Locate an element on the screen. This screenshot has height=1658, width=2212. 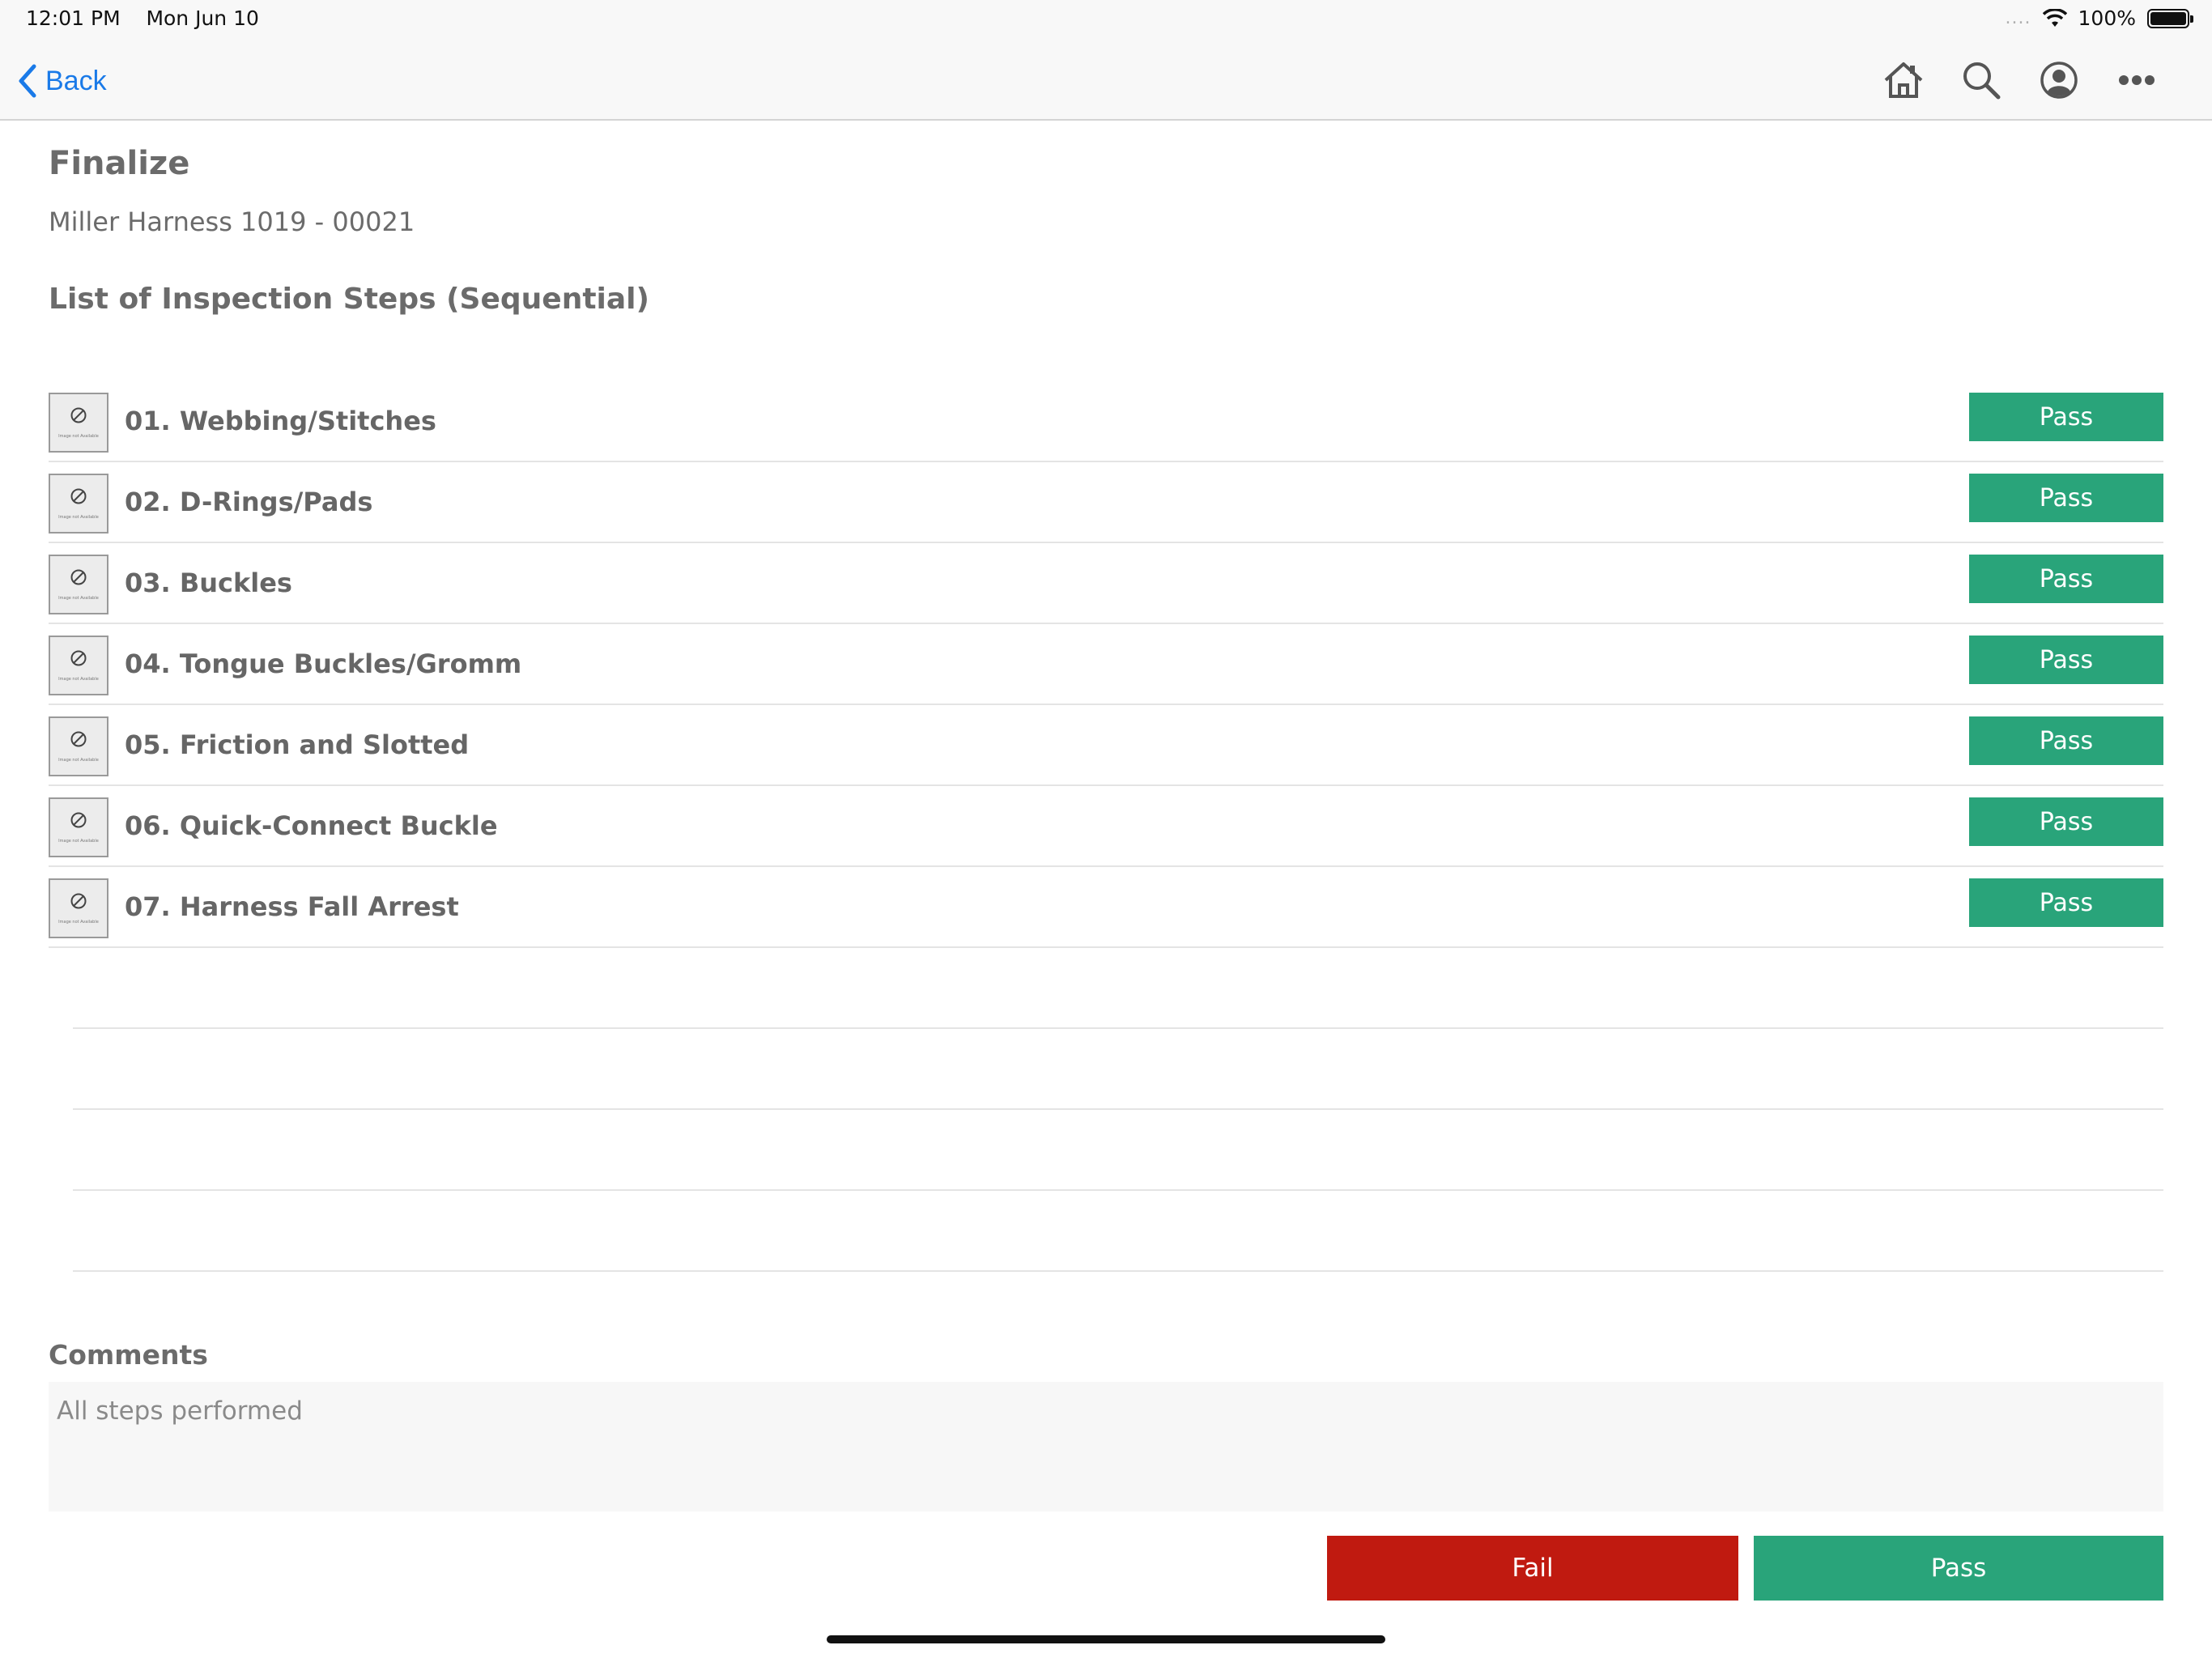
equipment-subtitle: Miller Harness 1019 - 00021 is located at coordinates (232, 221).